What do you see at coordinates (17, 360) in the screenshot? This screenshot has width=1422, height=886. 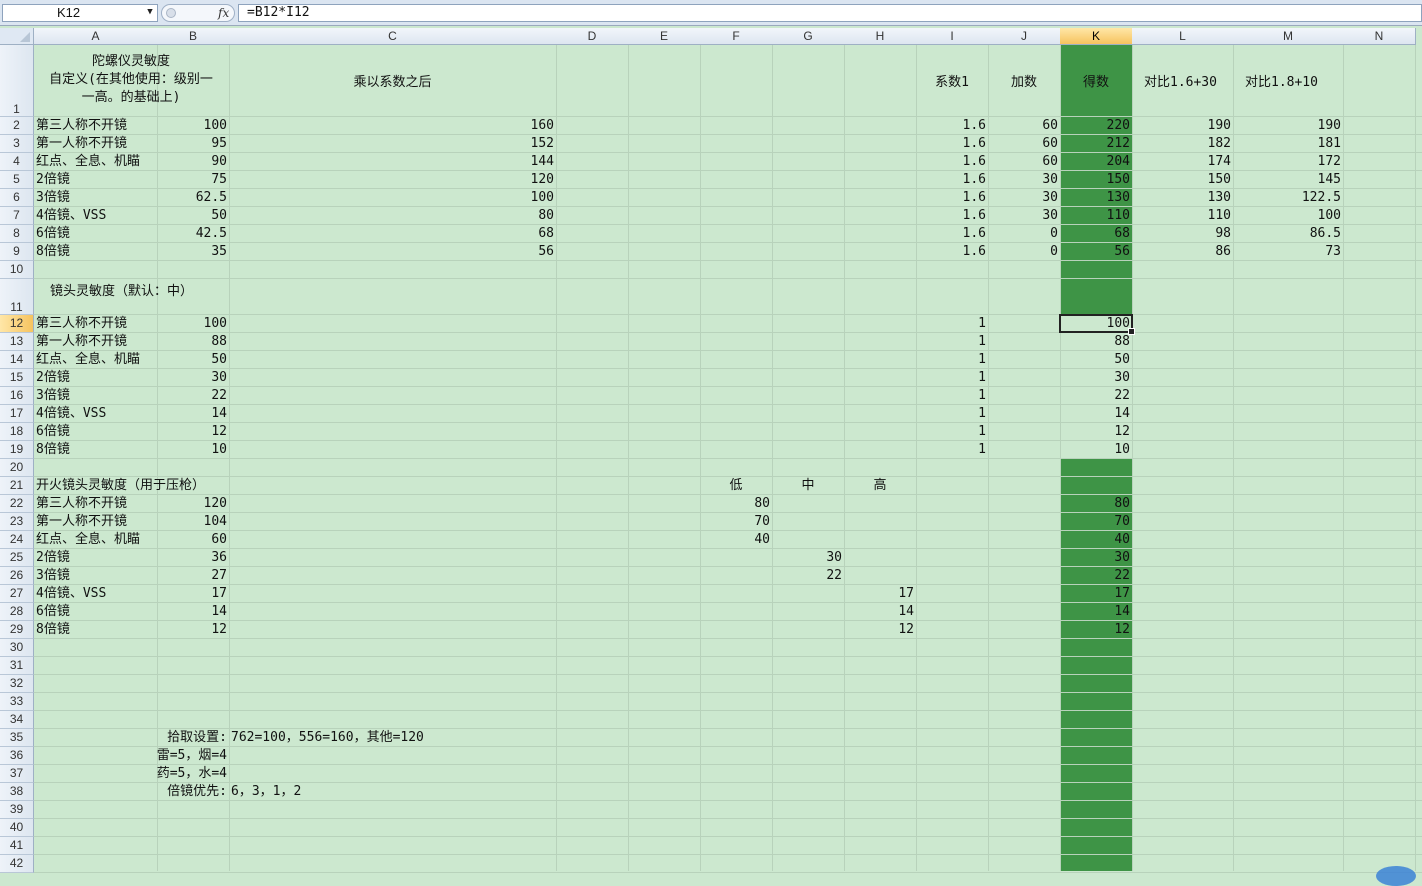 I see `row-header-14: 14` at bounding box center [17, 360].